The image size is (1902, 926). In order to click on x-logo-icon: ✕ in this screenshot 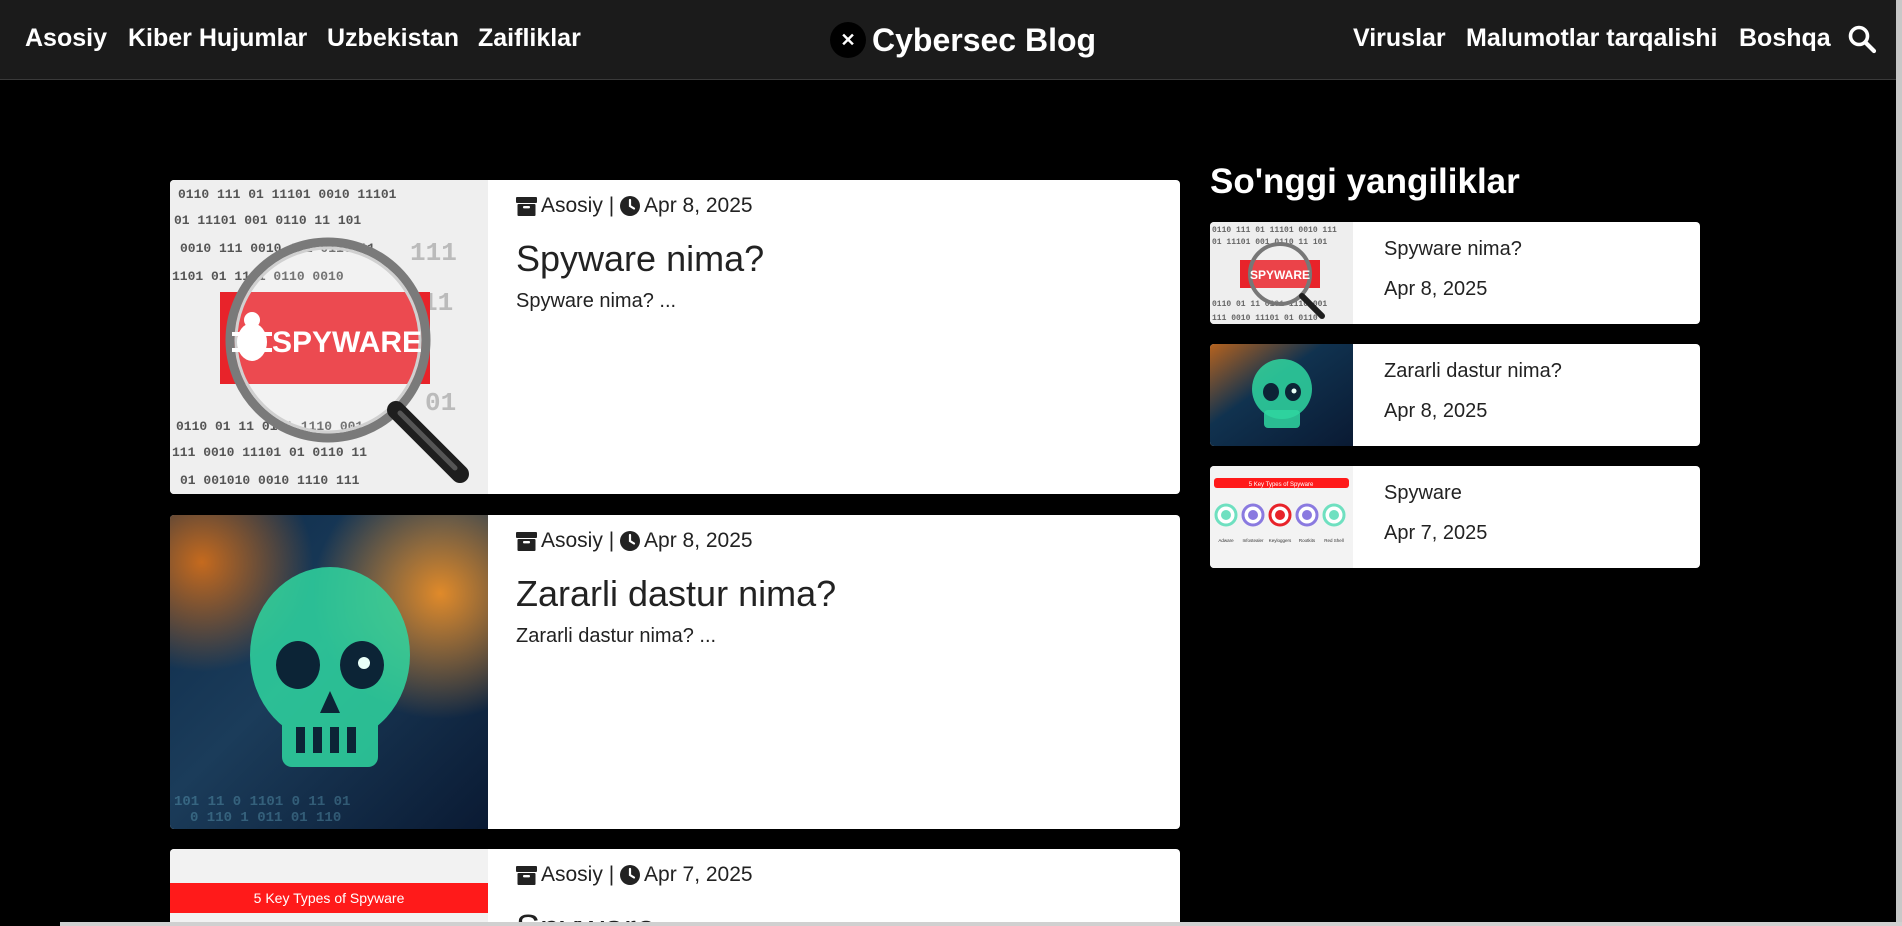, I will do `click(848, 40)`.